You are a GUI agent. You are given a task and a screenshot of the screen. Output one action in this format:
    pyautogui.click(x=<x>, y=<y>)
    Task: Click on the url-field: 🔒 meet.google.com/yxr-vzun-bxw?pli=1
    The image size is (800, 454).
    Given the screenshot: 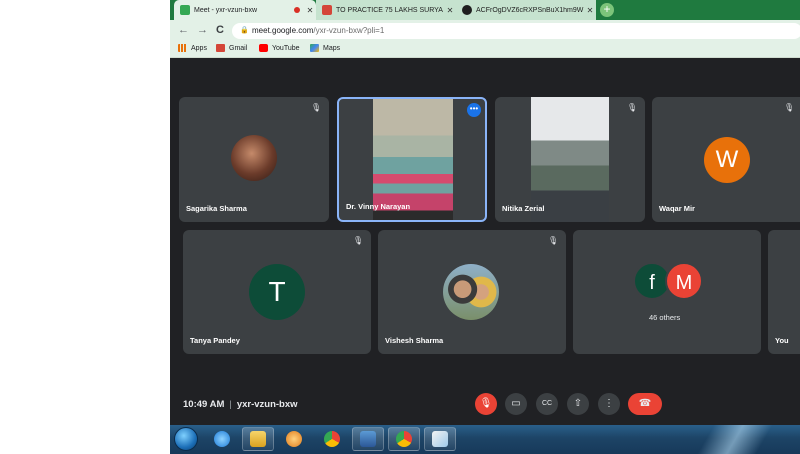 What is the action you would take?
    pyautogui.click(x=516, y=31)
    